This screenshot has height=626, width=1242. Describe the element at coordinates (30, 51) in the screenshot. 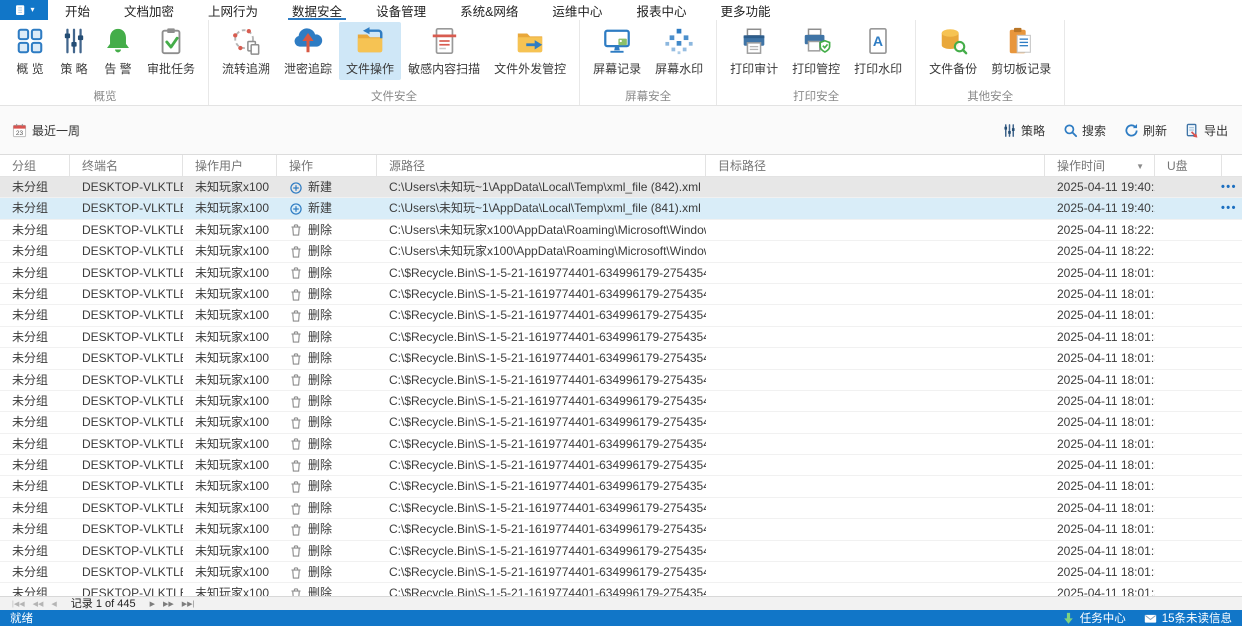

I see `ribbon-button: 概 览` at that location.